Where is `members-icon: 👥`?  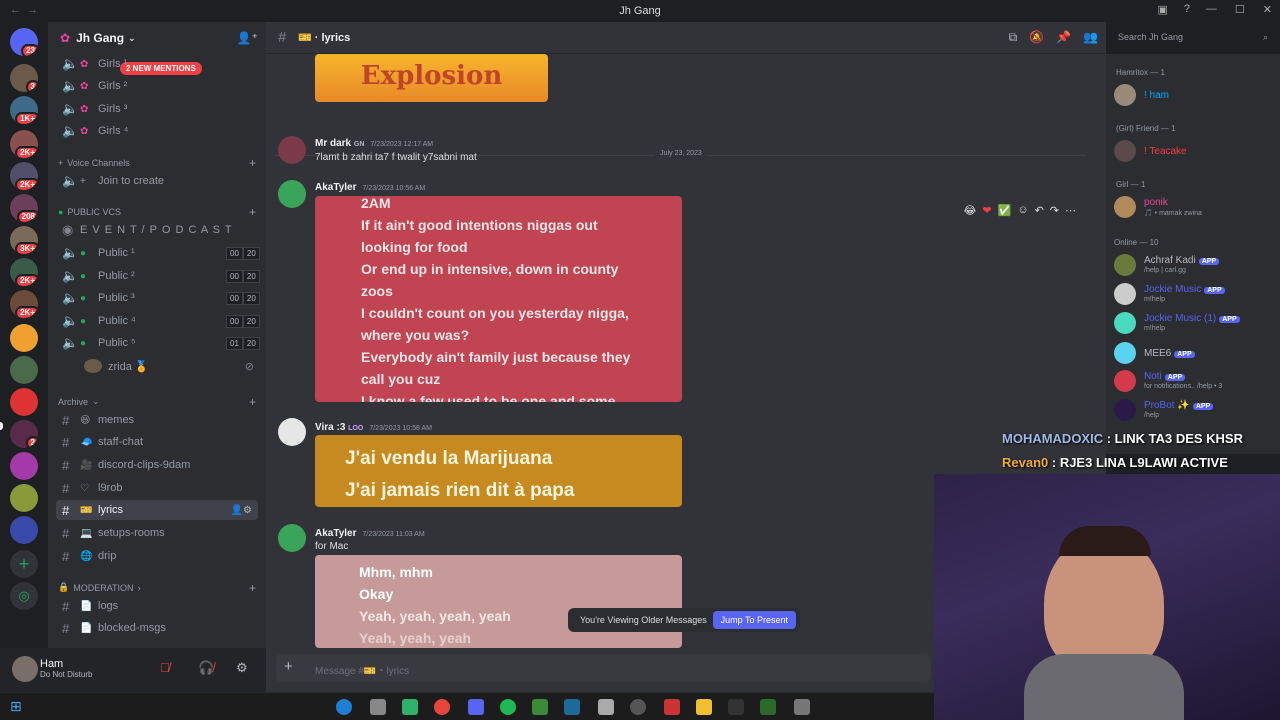 members-icon: 👥 is located at coordinates (1090, 37).